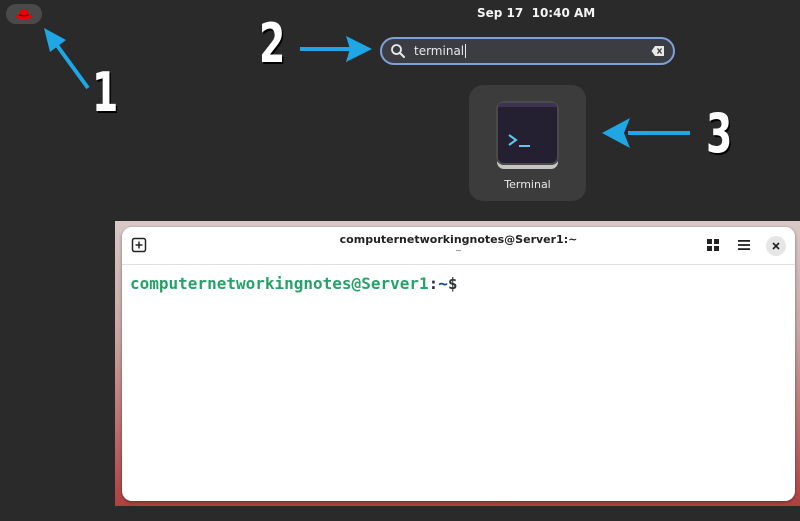 The height and width of the screenshot is (521, 800). Describe the element at coordinates (744, 245) in the screenshot. I see `menu-icon` at that location.